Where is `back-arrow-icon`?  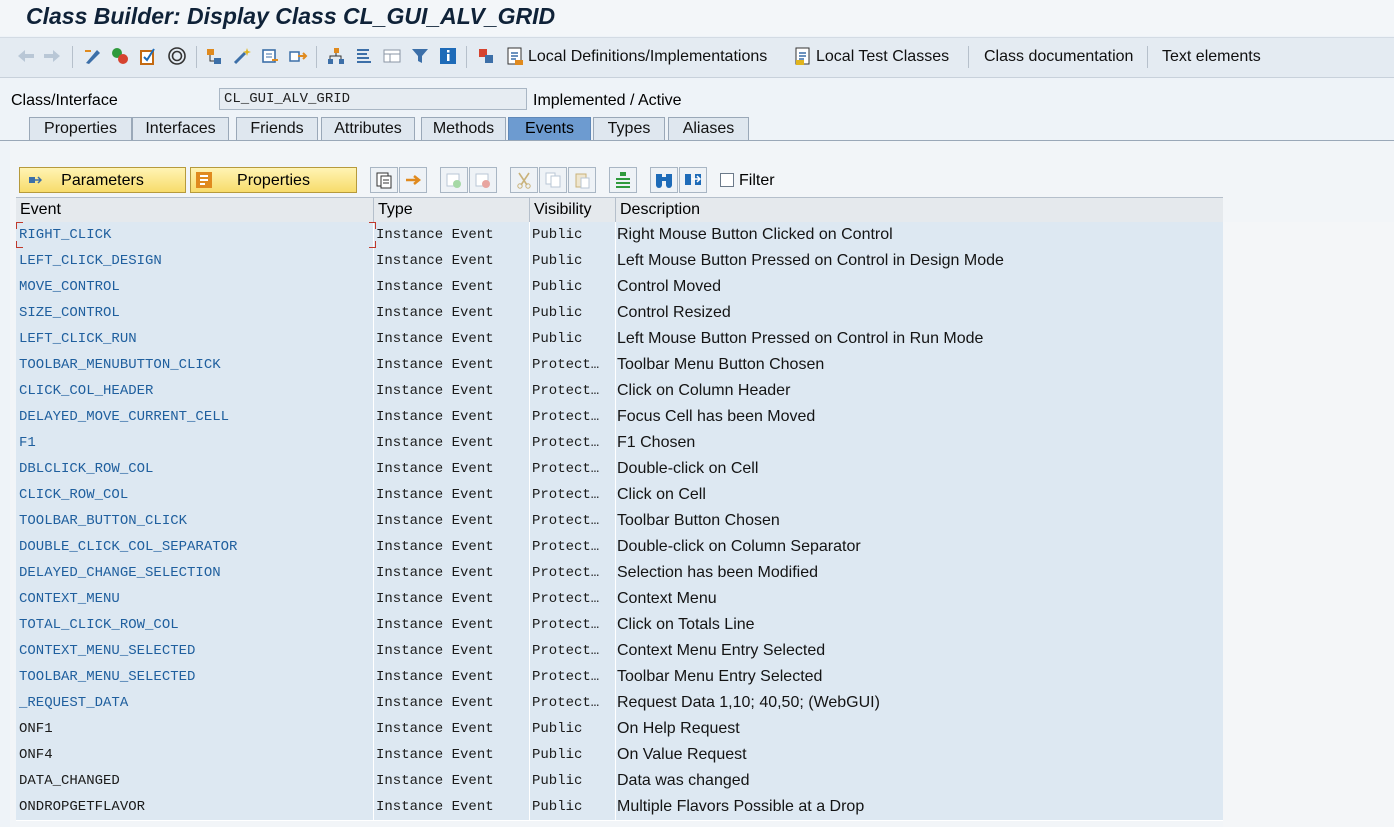
back-arrow-icon is located at coordinates (26, 56).